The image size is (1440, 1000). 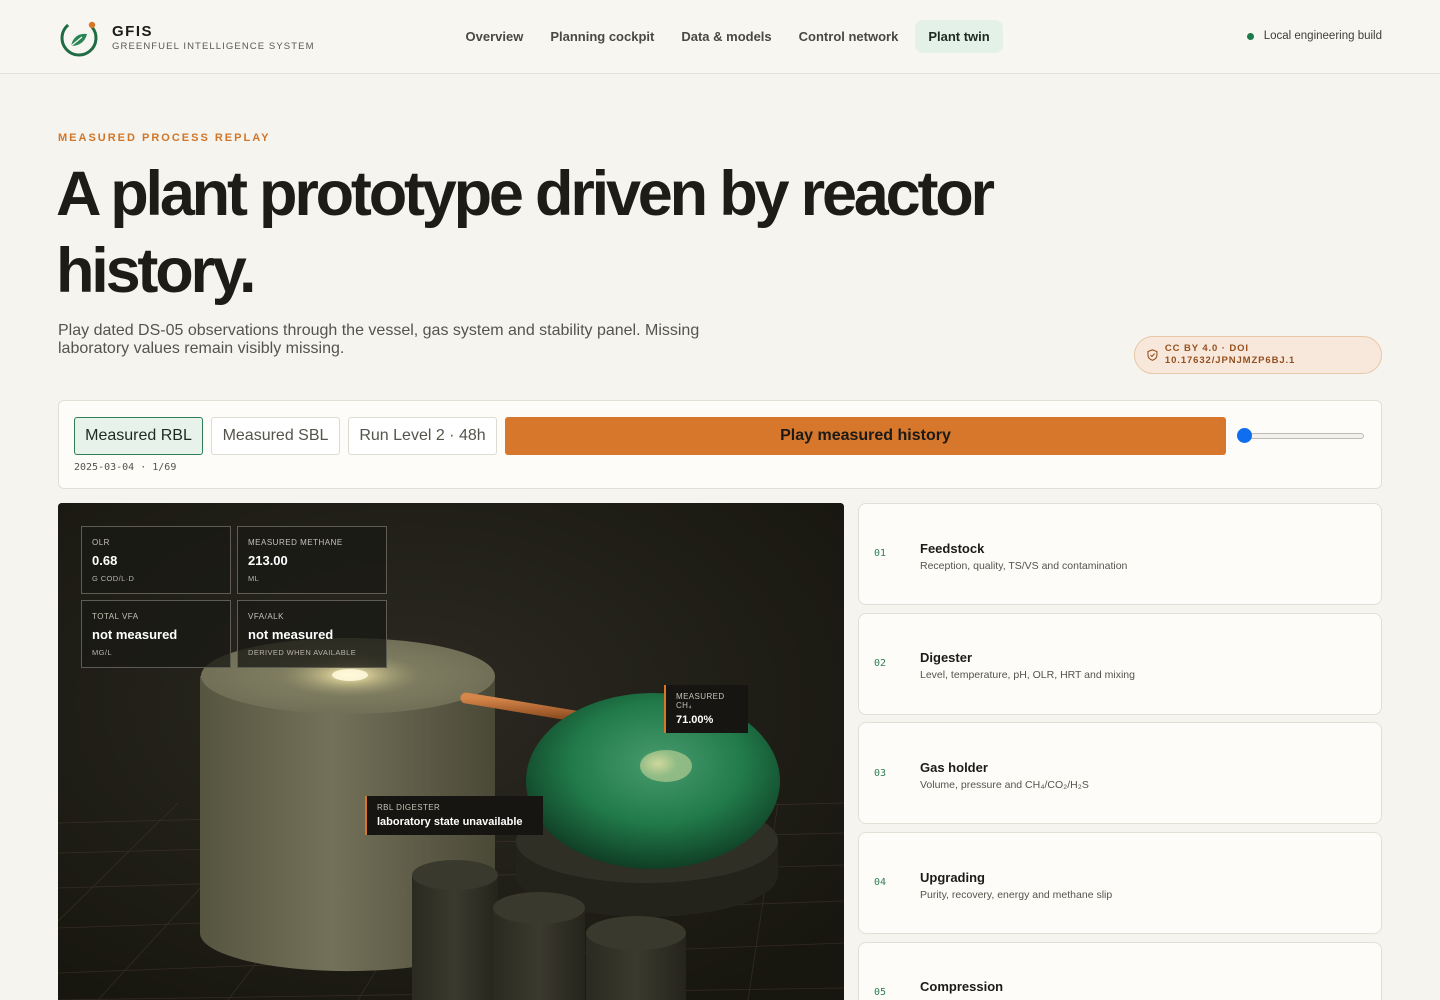 I want to click on build-status: Local engineering build, so click(x=1314, y=36).